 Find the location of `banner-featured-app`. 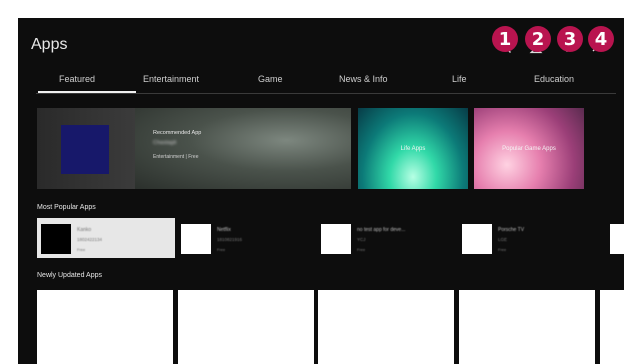

banner-featured-app is located at coordinates (86, 148).